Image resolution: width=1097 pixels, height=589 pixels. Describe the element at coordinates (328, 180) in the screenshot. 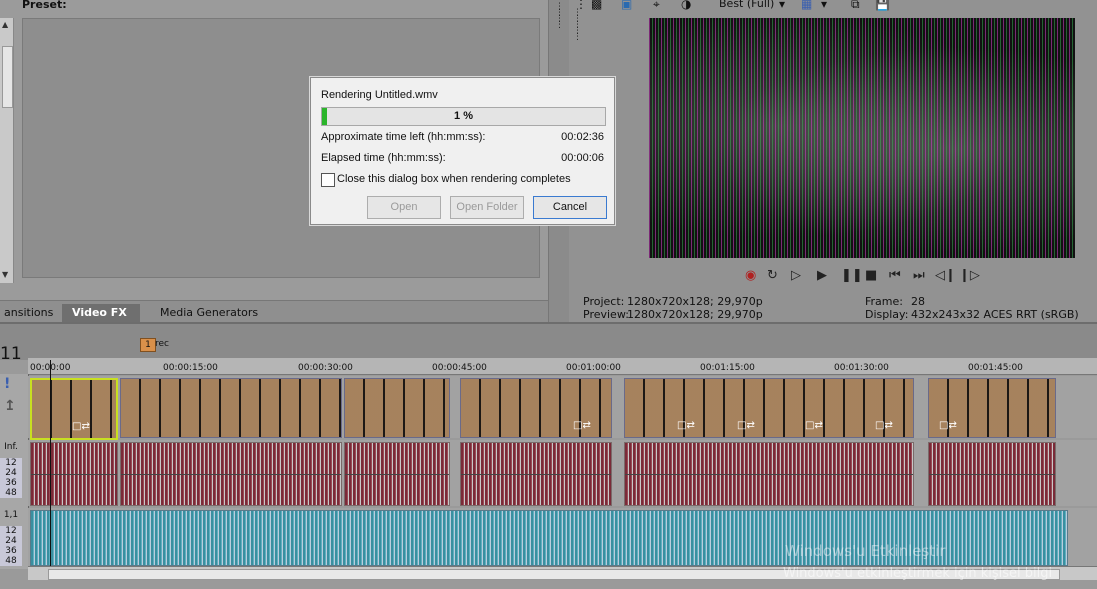

I see `close-on-complete-checkbox` at that location.